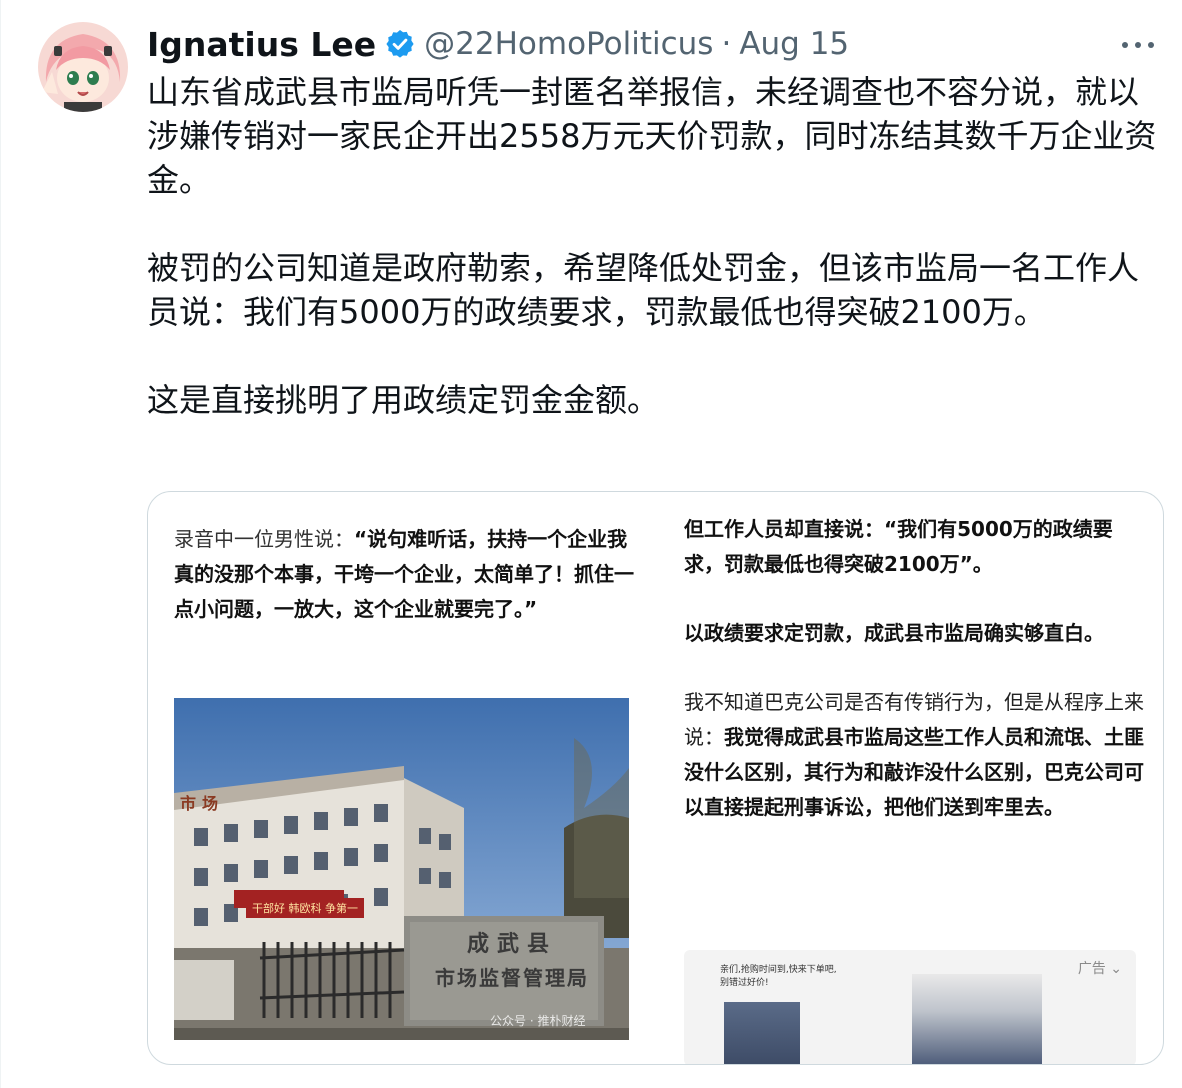  Describe the element at coordinates (400, 44) in the screenshot. I see `verified-badge-icon` at that location.